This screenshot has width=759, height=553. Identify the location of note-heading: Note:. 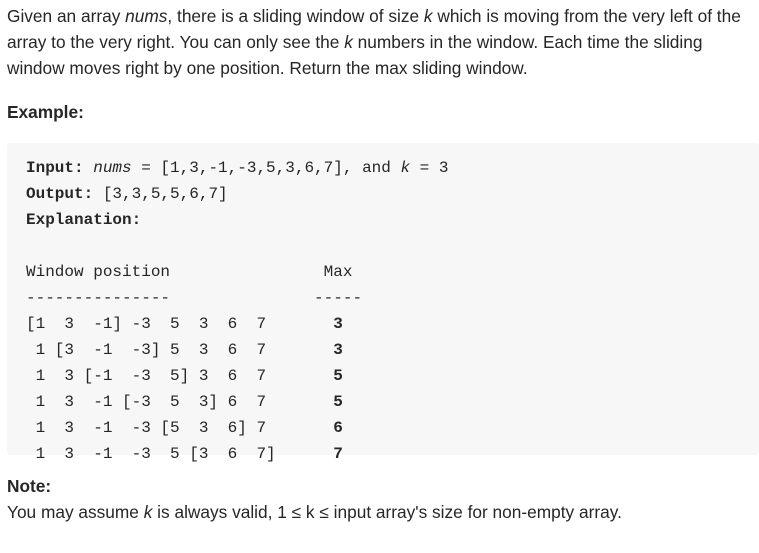
(29, 486).